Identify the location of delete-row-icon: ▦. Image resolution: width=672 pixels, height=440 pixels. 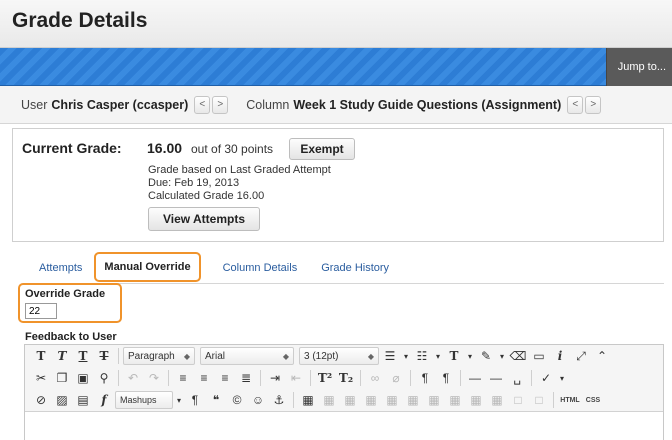
(434, 400).